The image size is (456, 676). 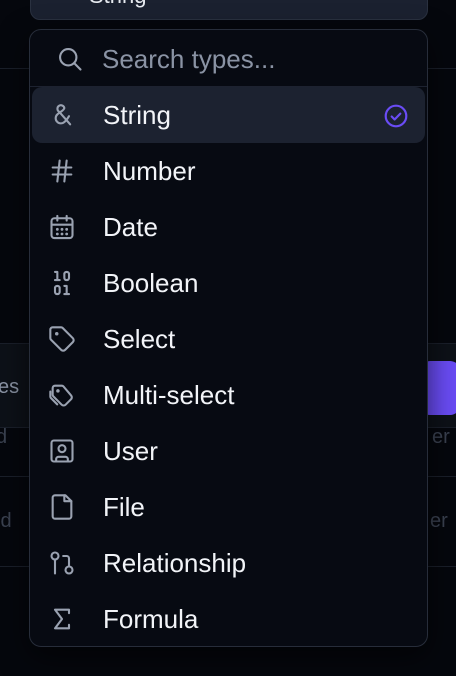 What do you see at coordinates (228, 283) in the screenshot?
I see `type-option-boolean: Boolean` at bounding box center [228, 283].